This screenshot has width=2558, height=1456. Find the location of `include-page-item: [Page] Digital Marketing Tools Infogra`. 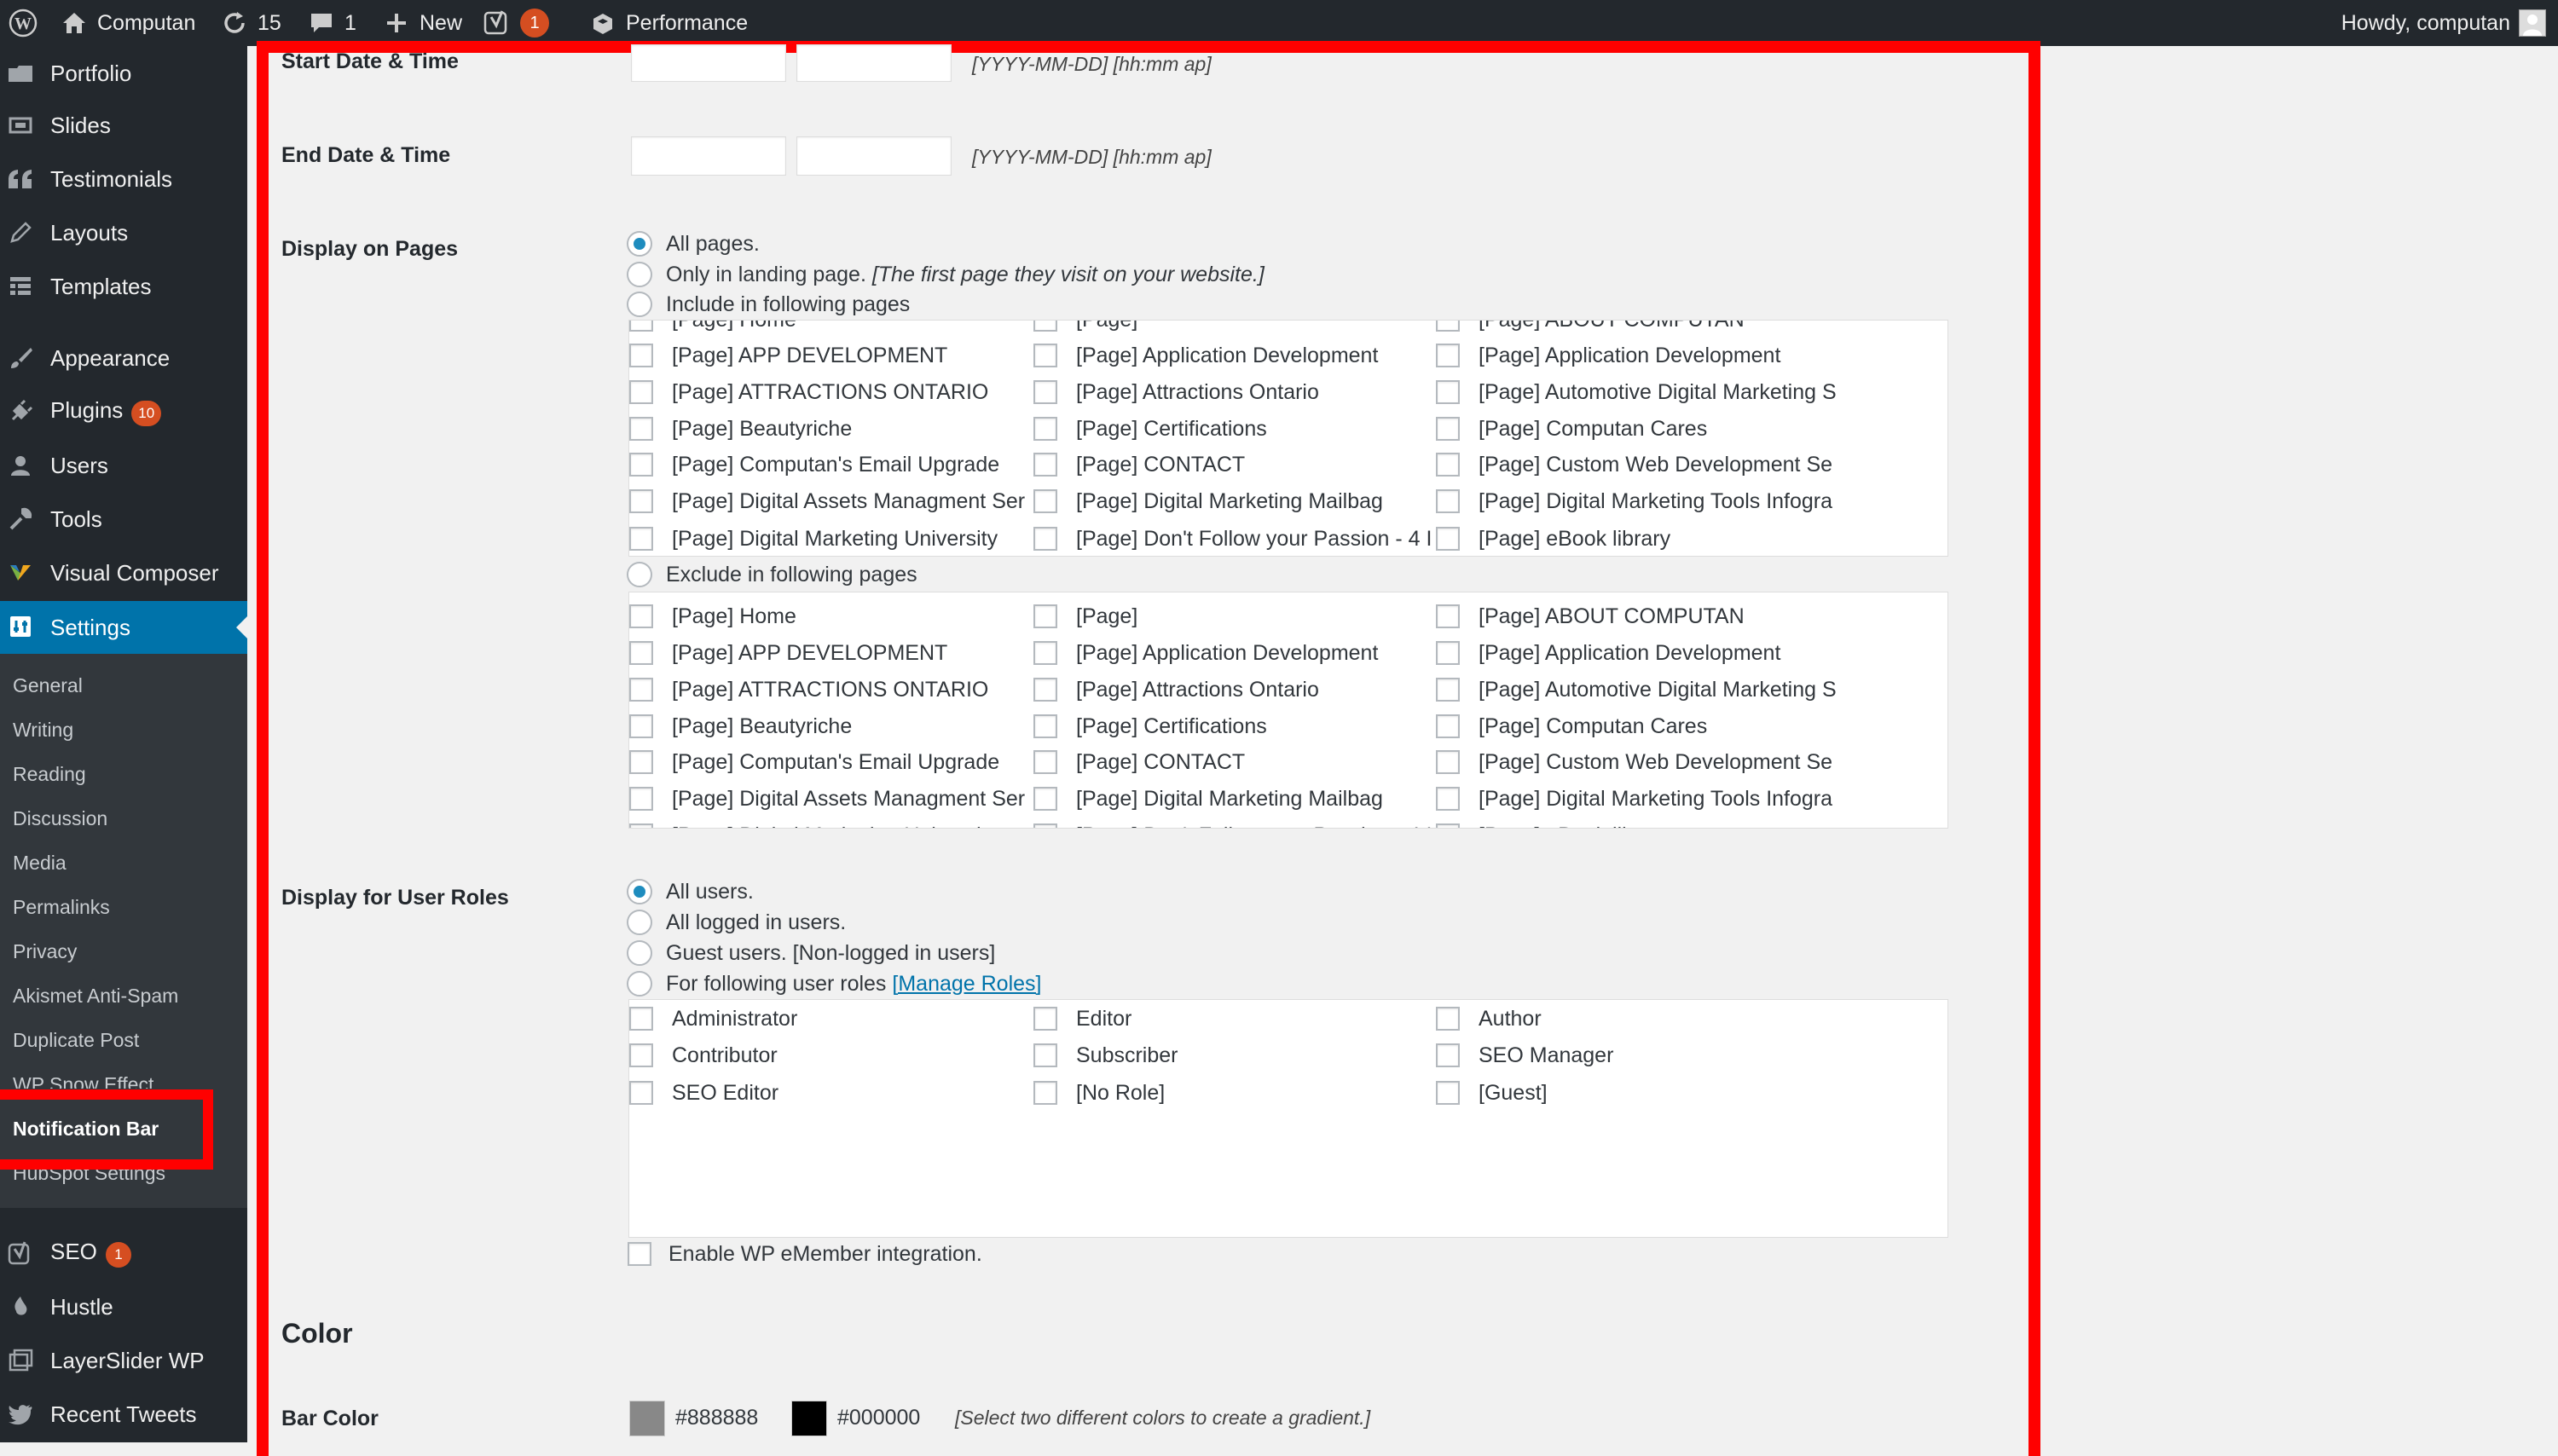

include-page-item: [Page] Digital Marketing Tools Infogra is located at coordinates (1636, 501).